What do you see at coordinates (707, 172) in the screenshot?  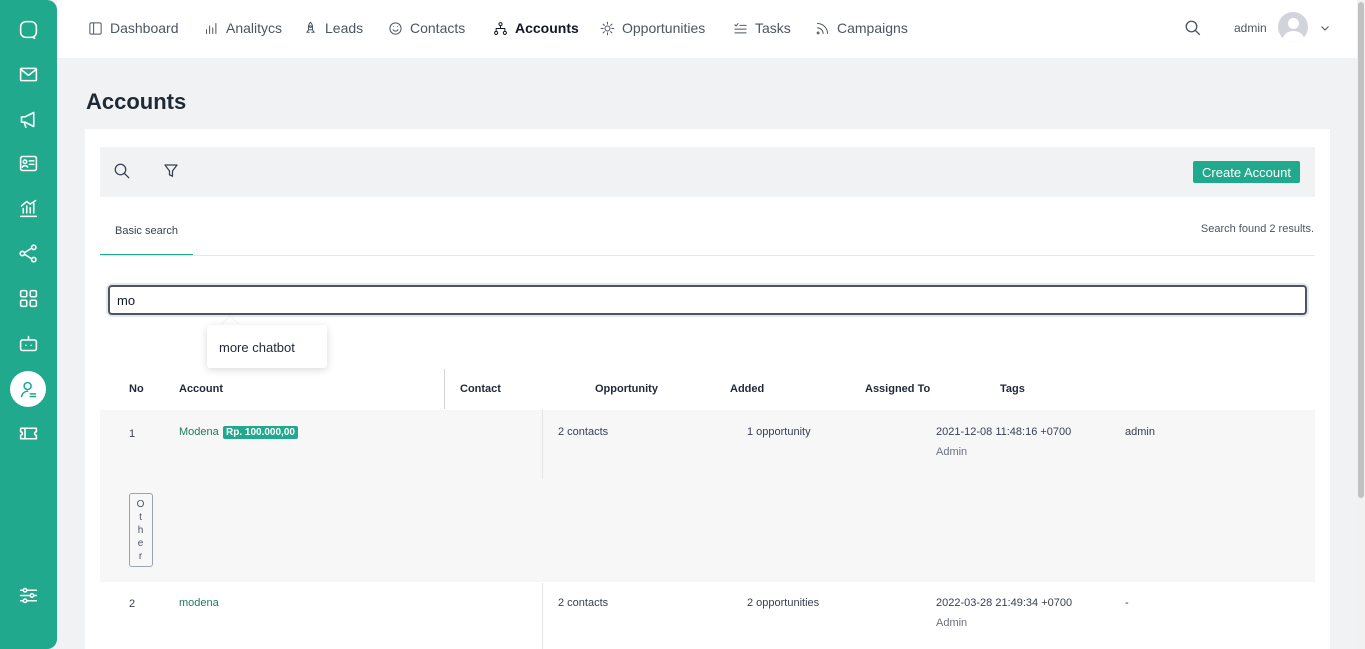 I see `toolbar: Create Account` at bounding box center [707, 172].